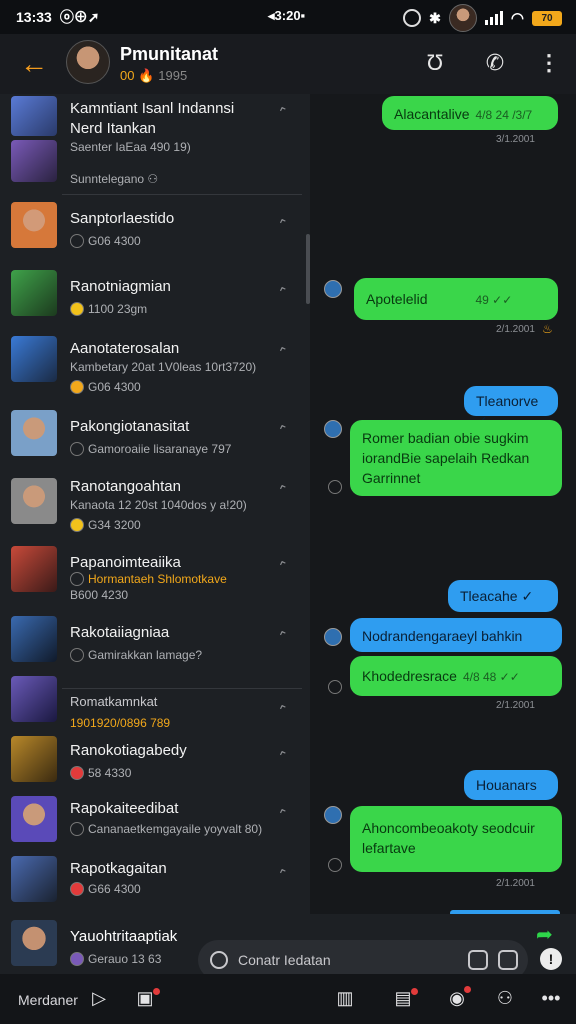  Describe the element at coordinates (166, 829) in the screenshot. I see `contact-preview: Cananaetkemgayaile yoyvalt 80)` at that location.